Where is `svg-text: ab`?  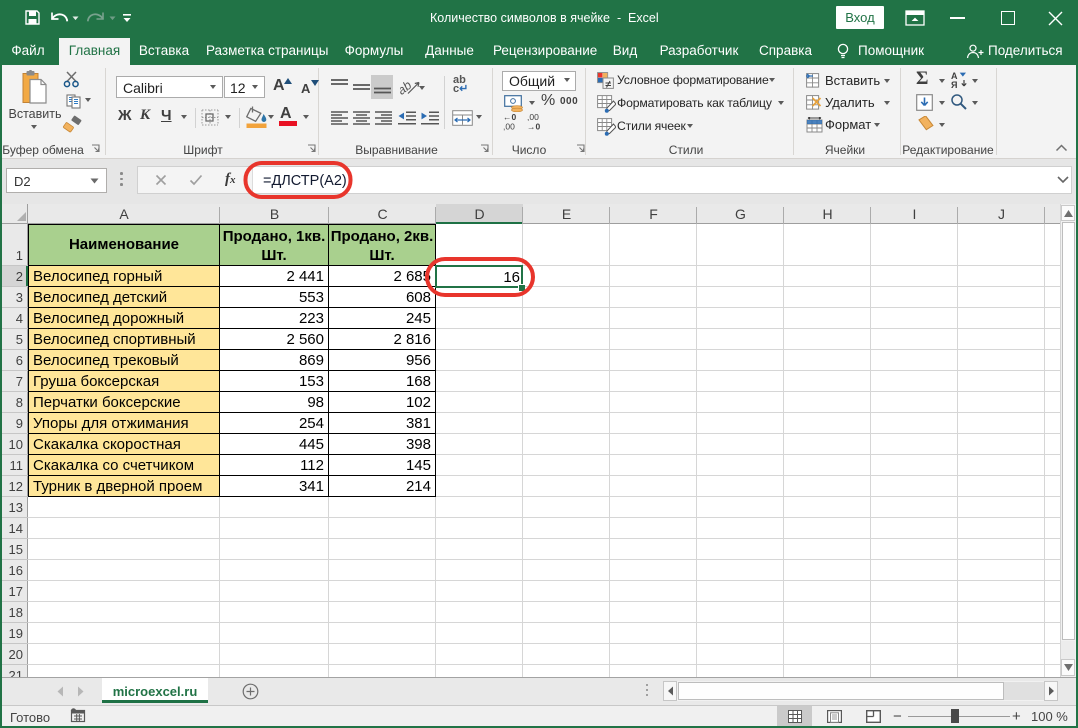 svg-text: ab is located at coordinates (407, 87).